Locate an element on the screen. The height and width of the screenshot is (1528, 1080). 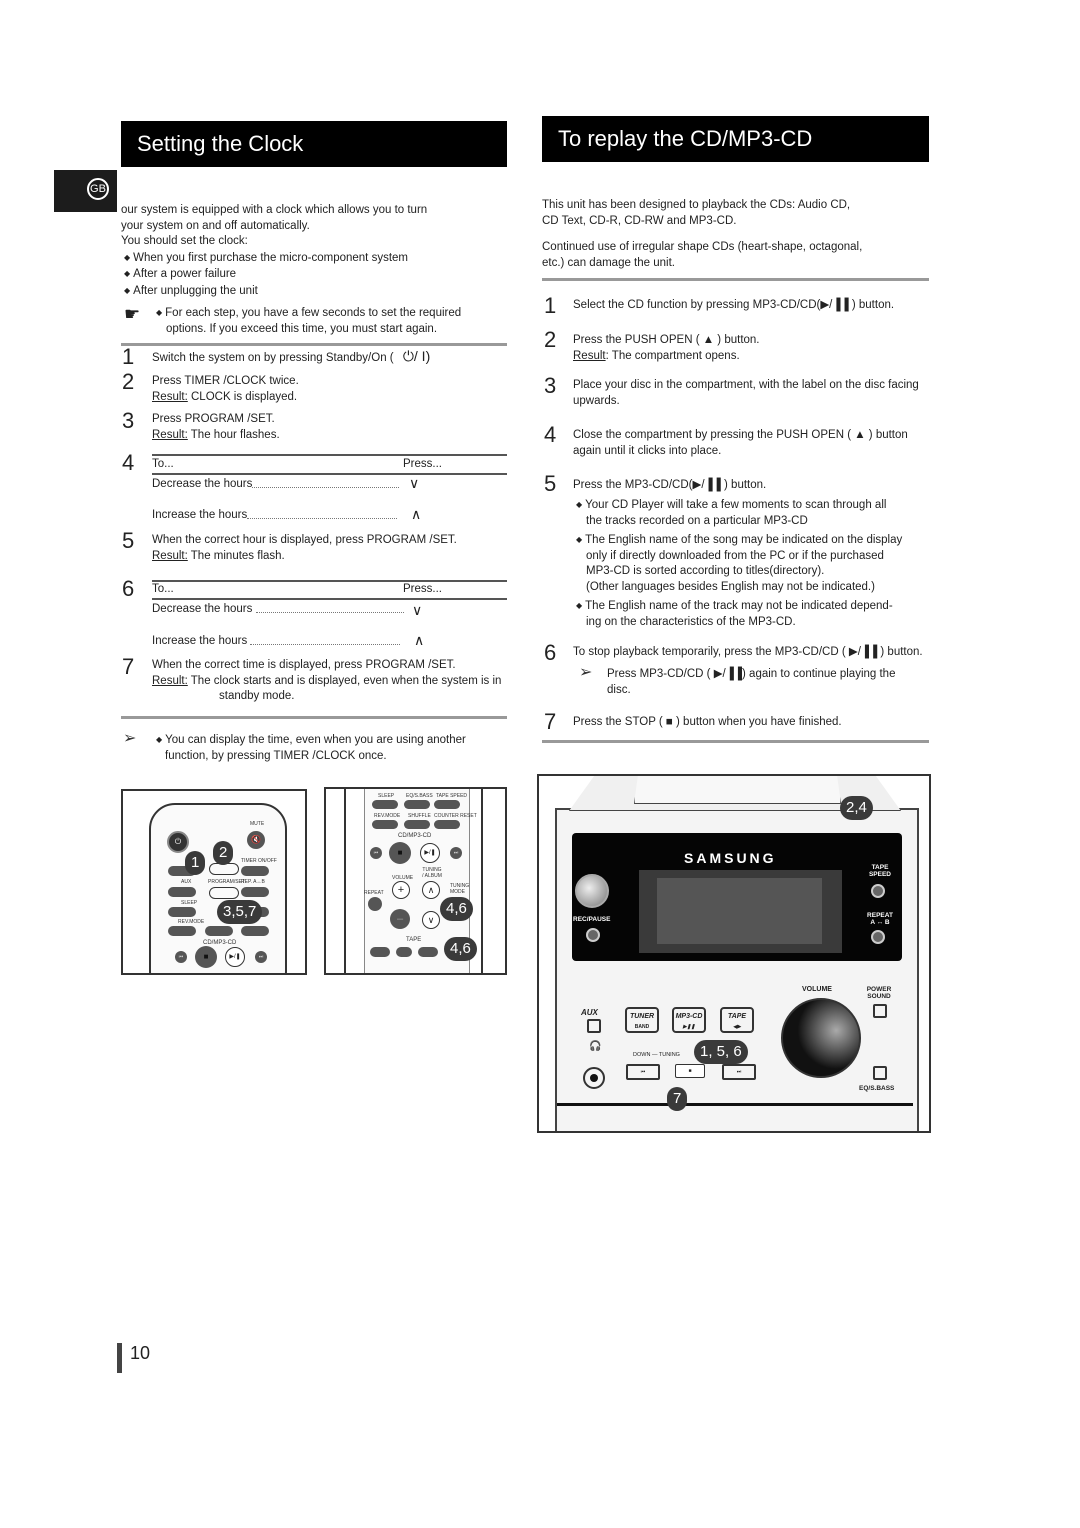
timer-label: TIMER ON/OFF is located at coordinates (259, 861).